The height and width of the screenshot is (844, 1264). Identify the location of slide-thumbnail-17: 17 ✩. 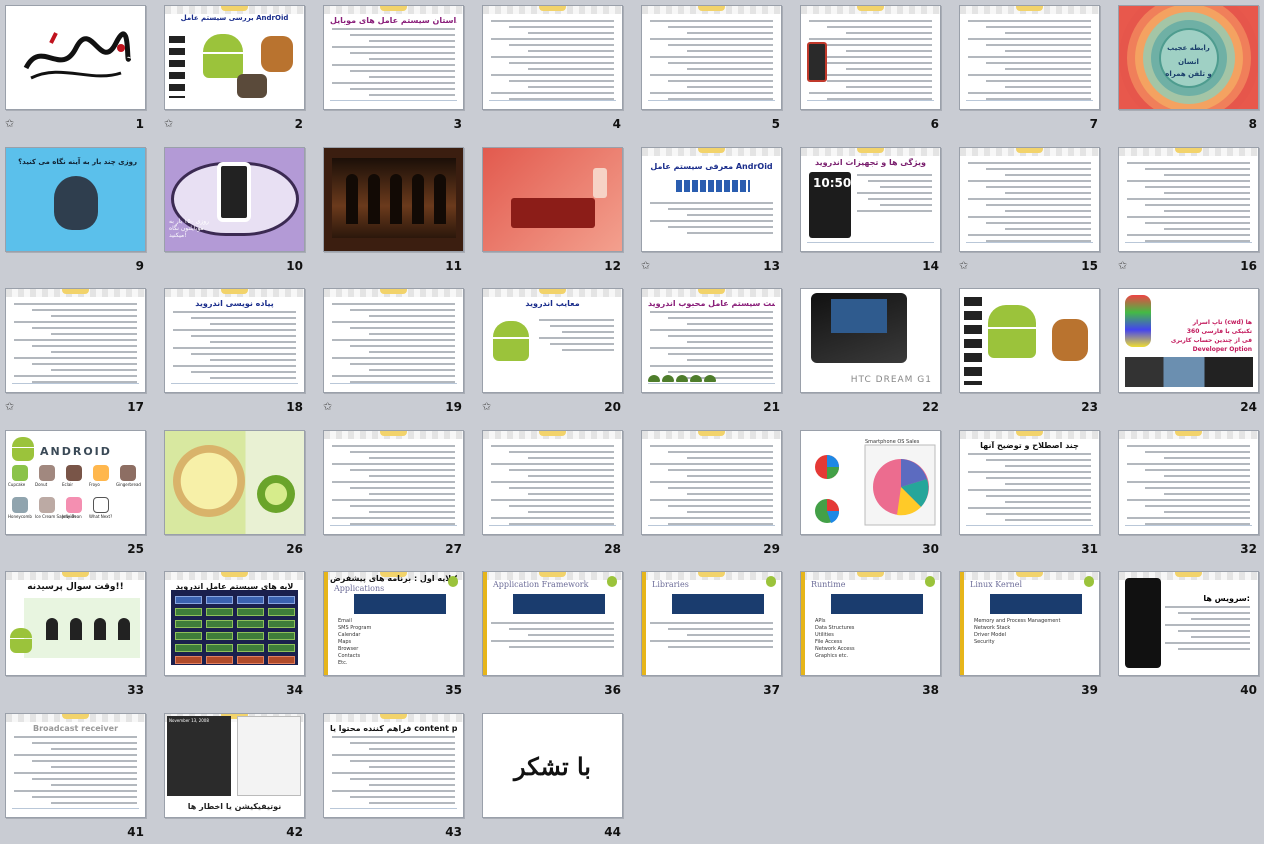
(75, 351).